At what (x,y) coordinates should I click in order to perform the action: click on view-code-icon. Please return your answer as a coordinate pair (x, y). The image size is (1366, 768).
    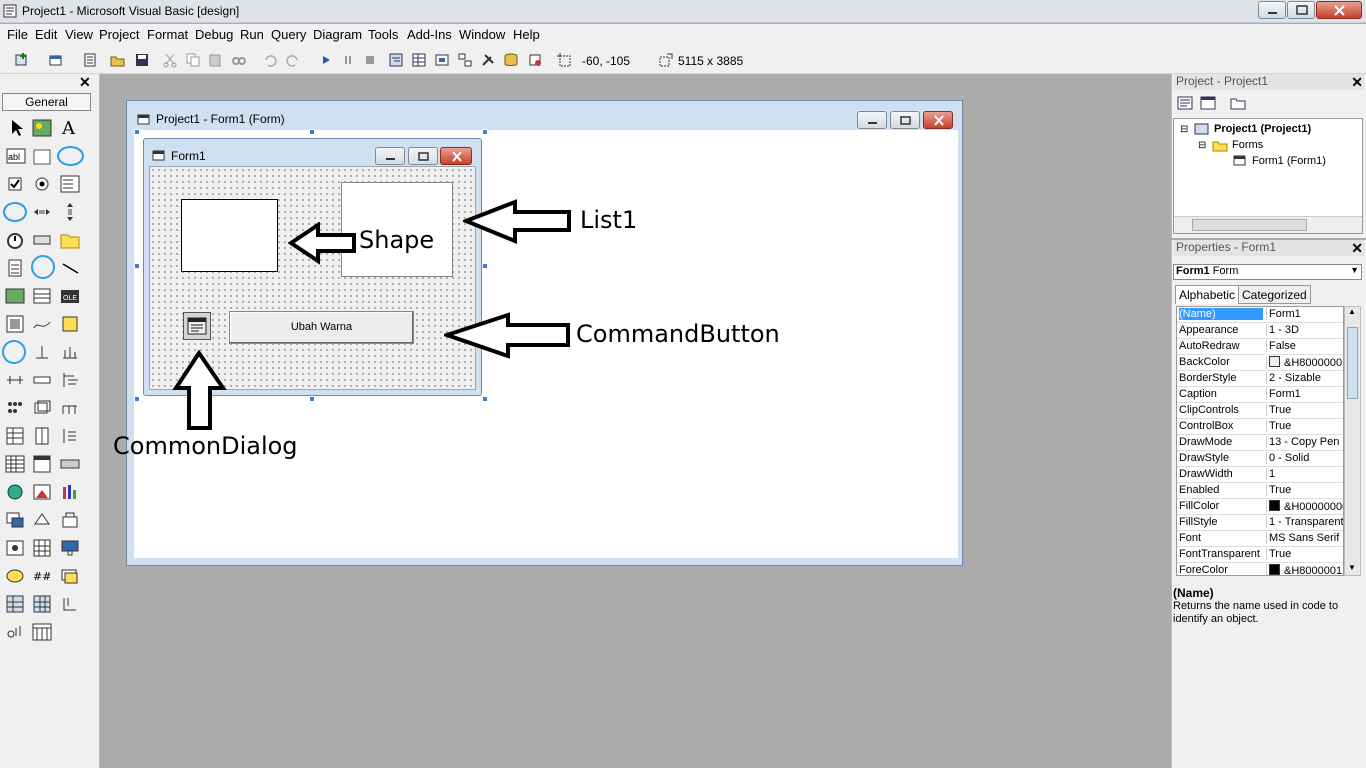
    Looking at the image, I should click on (1185, 103).